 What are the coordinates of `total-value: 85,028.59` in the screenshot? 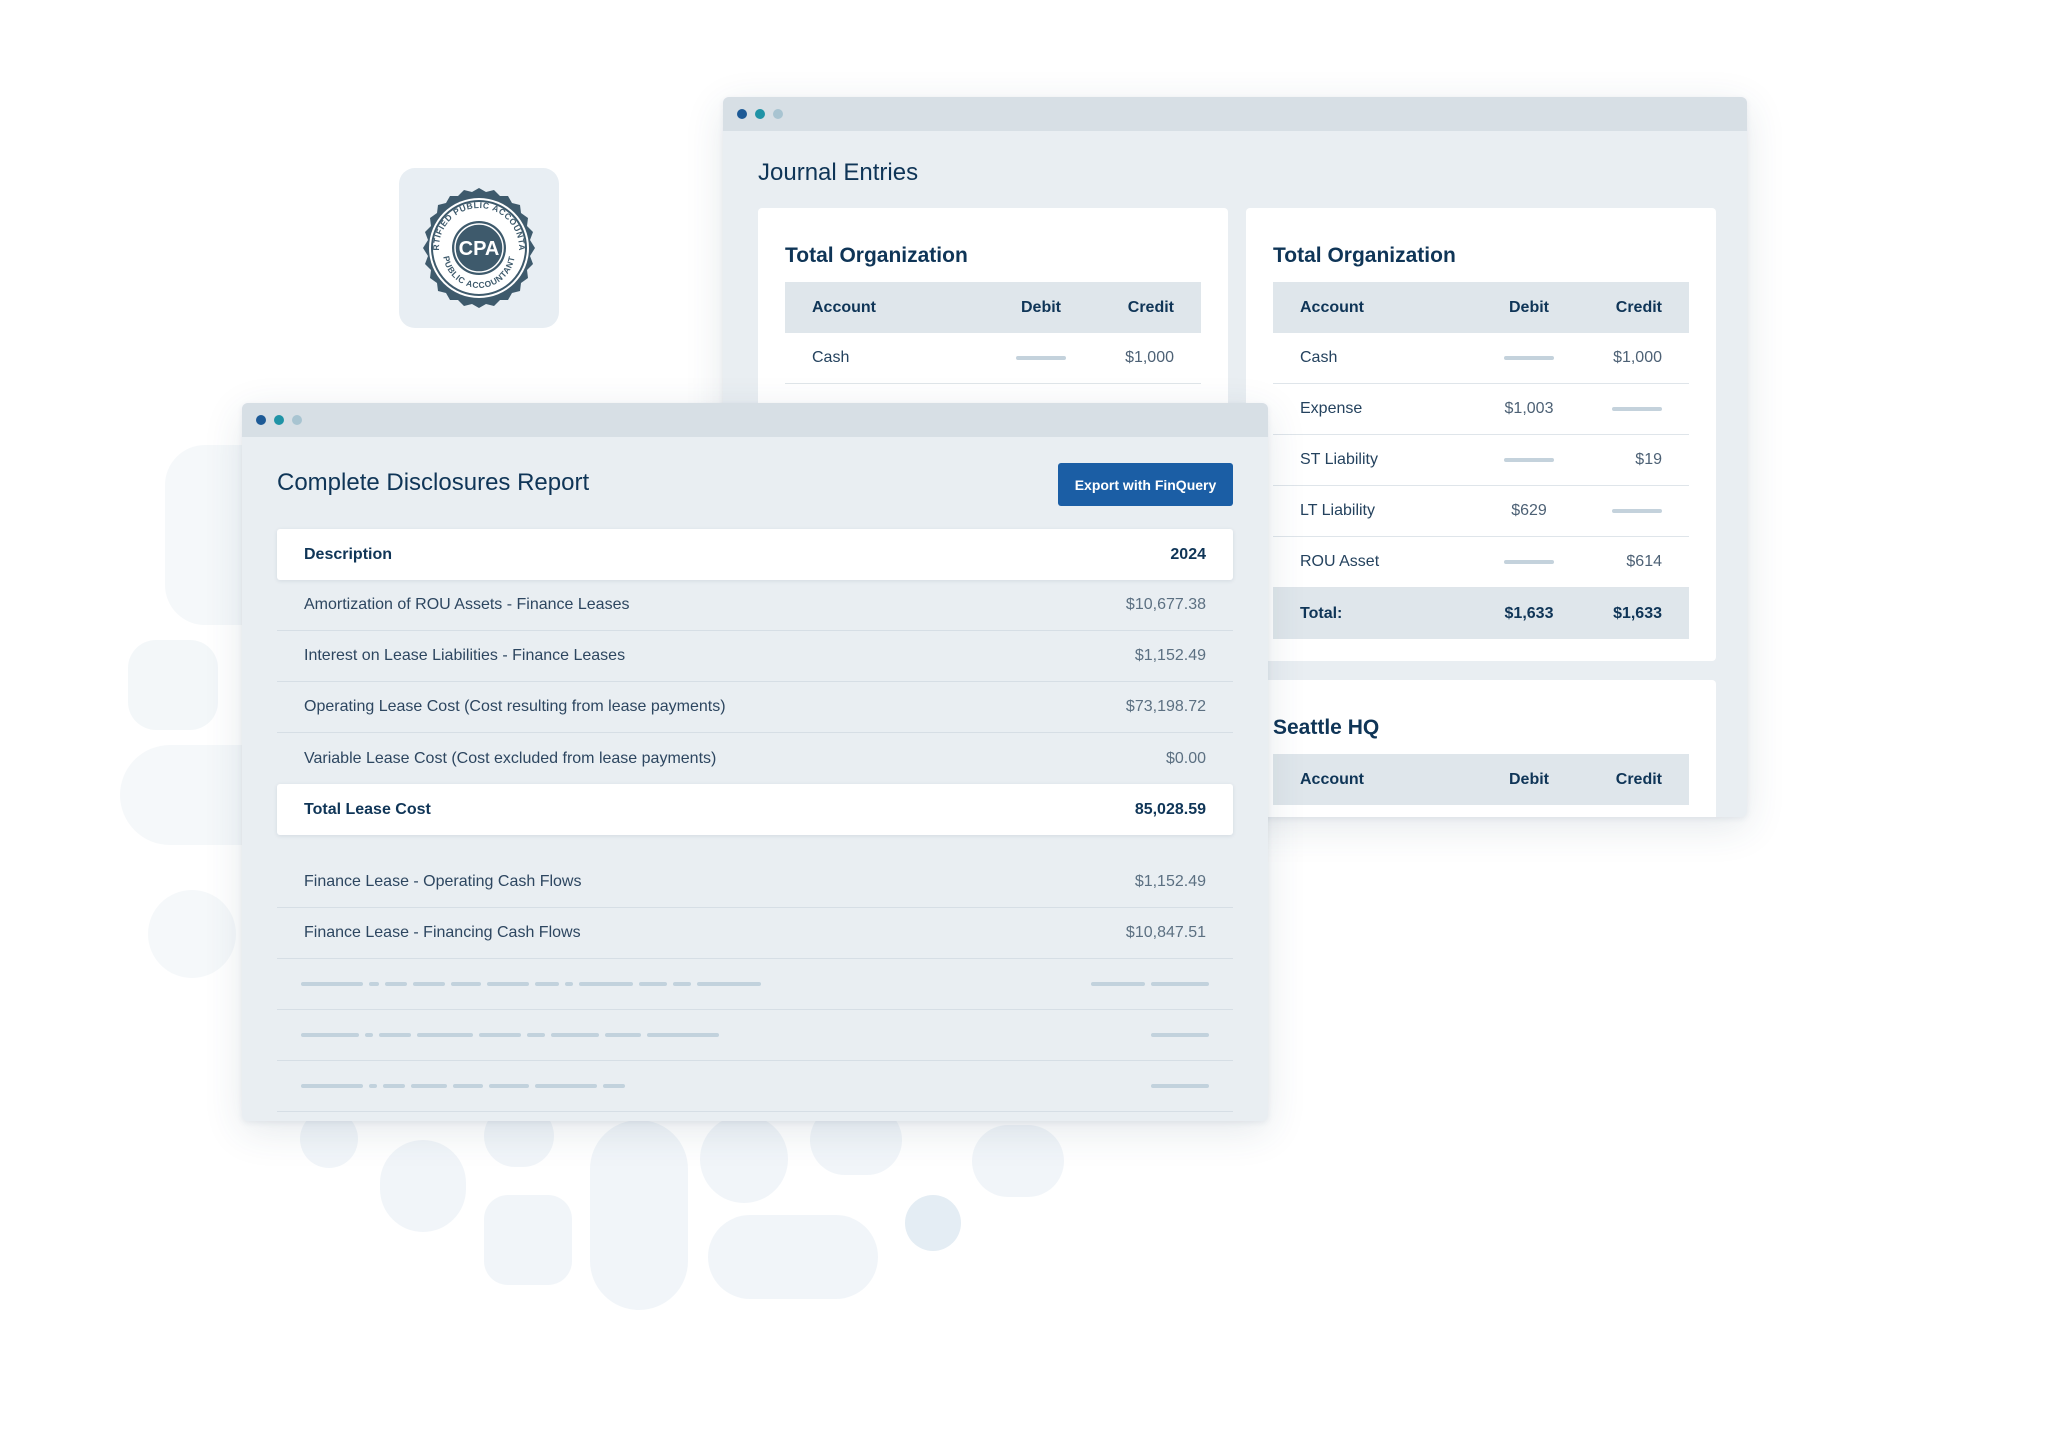 It's located at (1170, 809).